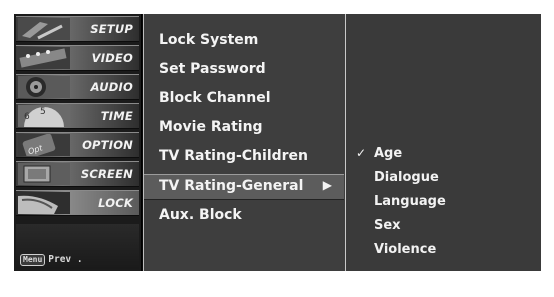 The height and width of the screenshot is (297, 554). I want to click on menu-item-block-channel: Block Channel, so click(244, 100).